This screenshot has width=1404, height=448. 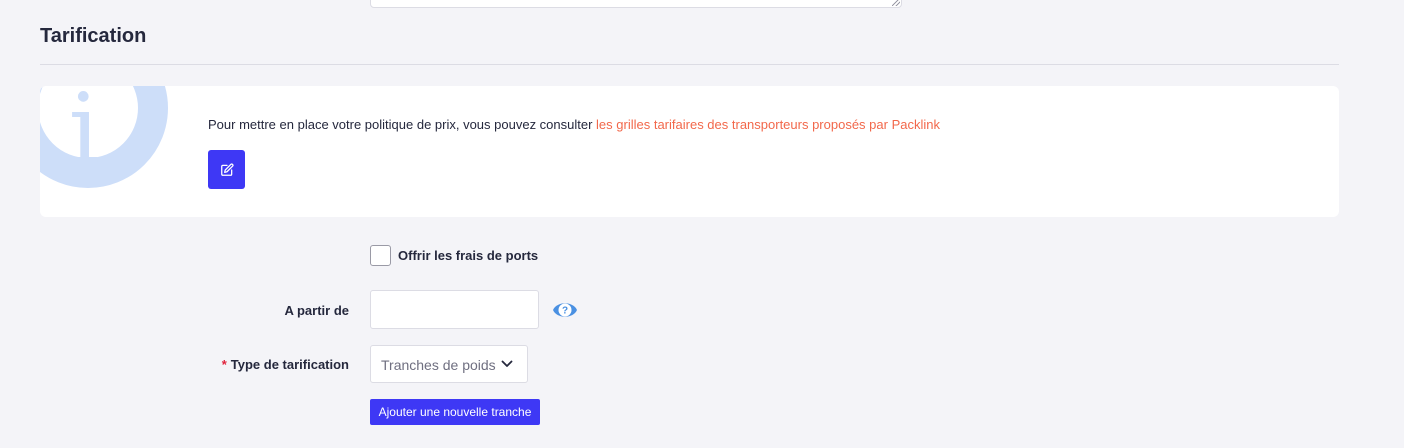 What do you see at coordinates (224, 364) in the screenshot?
I see `required-mark: *` at bounding box center [224, 364].